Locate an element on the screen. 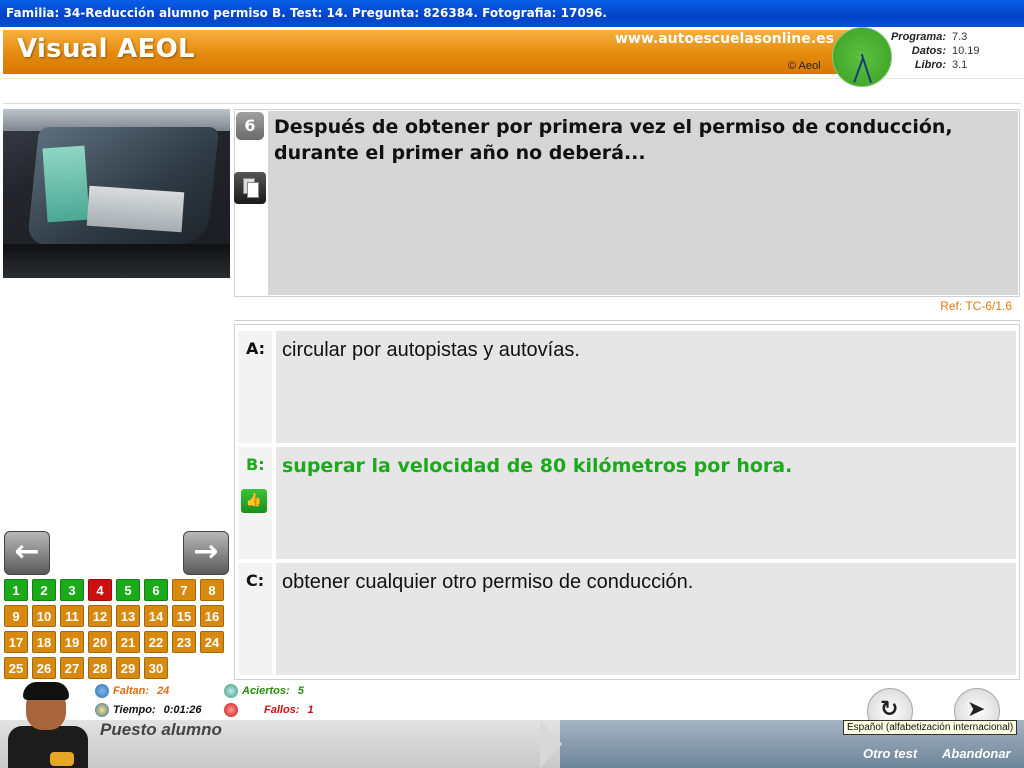  question-nav-cell: 16 is located at coordinates (212, 616).